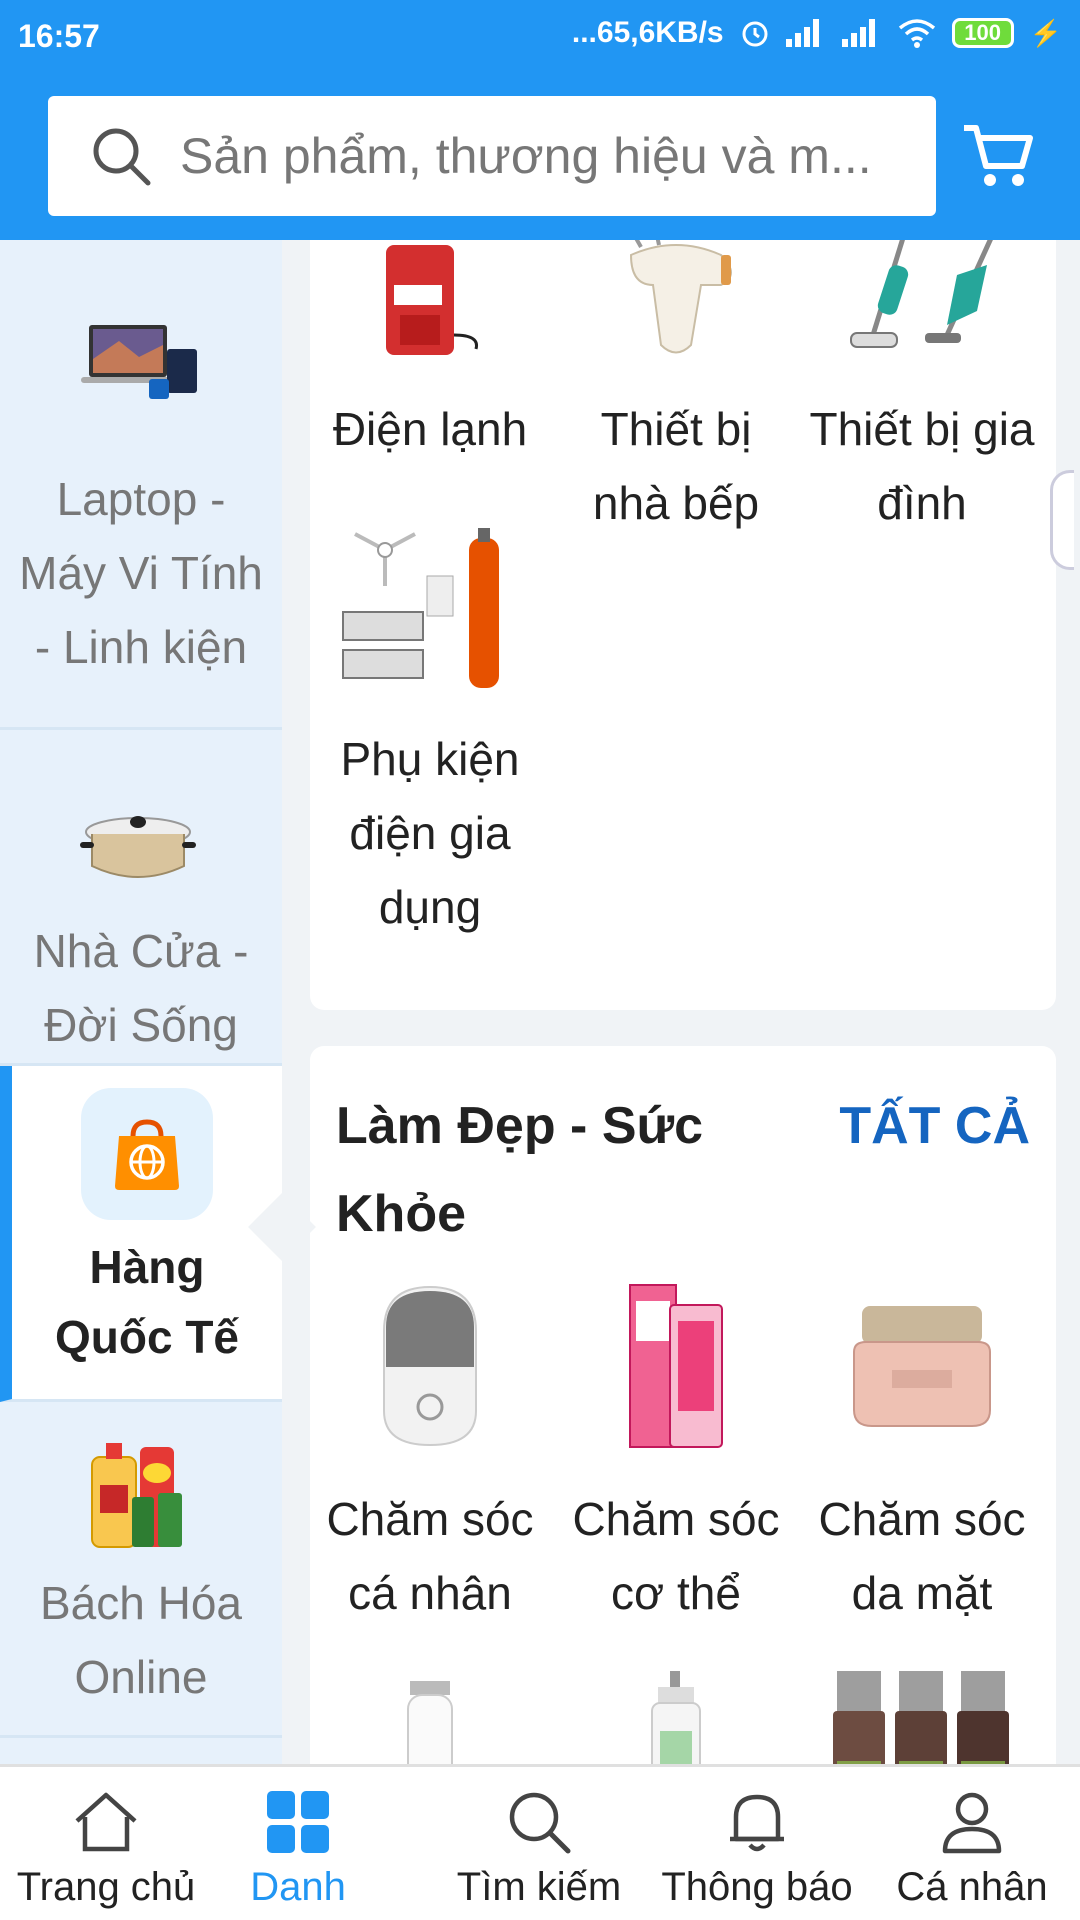 The width and height of the screenshot is (1080, 1920). What do you see at coordinates (922, 1556) in the screenshot?
I see `tile-label: Chăm sóc da mặt` at bounding box center [922, 1556].